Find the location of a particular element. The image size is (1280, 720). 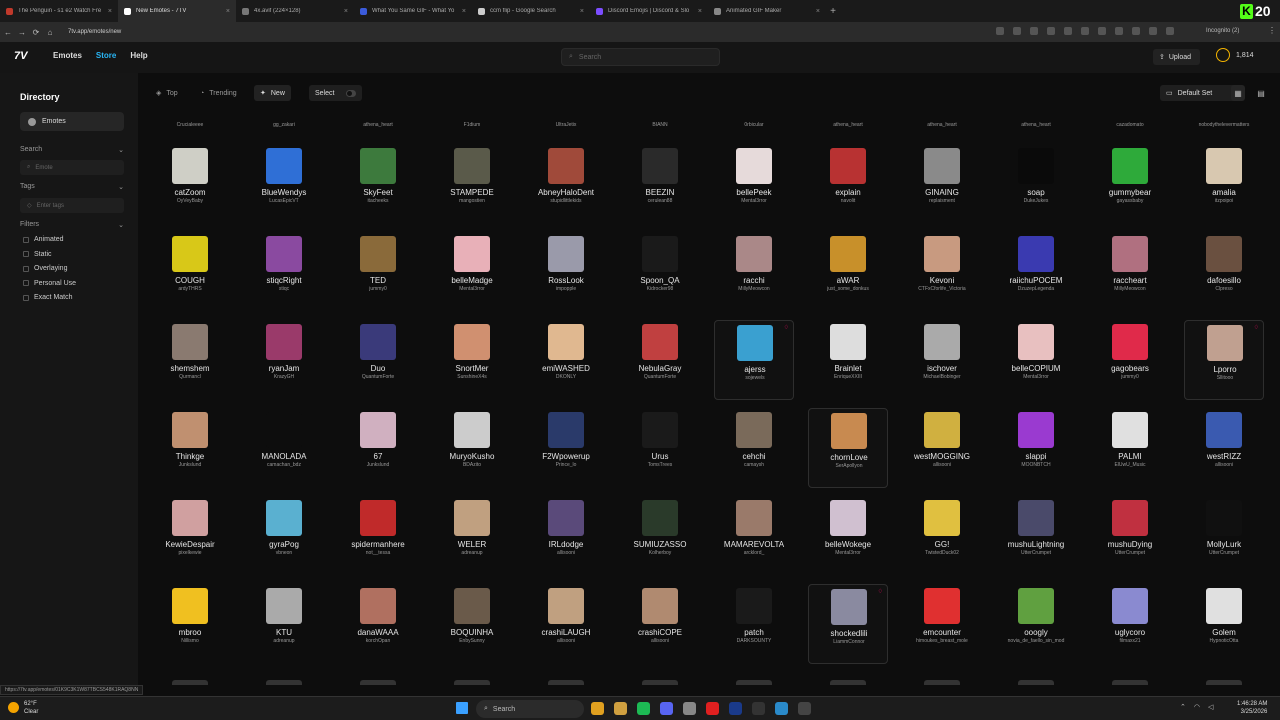

emote-card: STAMPEDE mangostien is located at coordinates (472, 184).